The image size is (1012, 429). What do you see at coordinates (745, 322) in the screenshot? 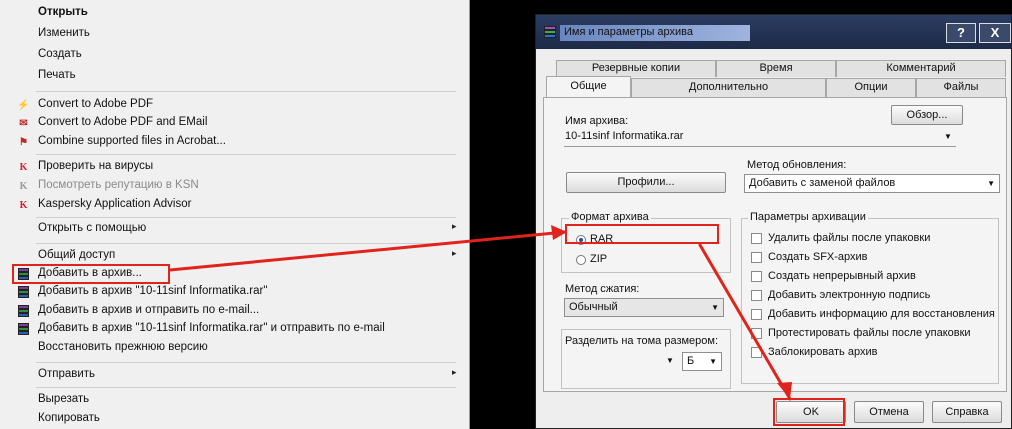
I see `arrow-rar-to-ok` at bounding box center [745, 322].